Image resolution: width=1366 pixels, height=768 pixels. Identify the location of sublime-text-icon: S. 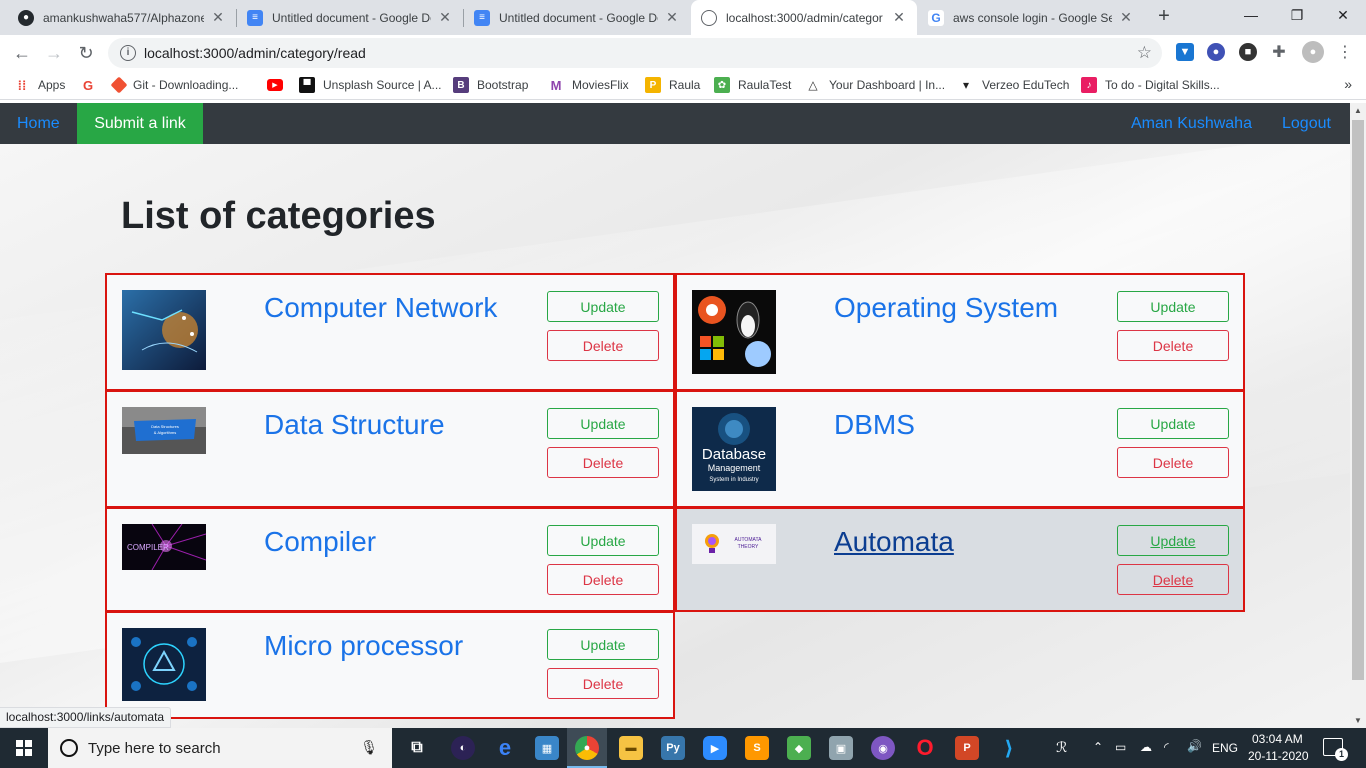
(757, 748).